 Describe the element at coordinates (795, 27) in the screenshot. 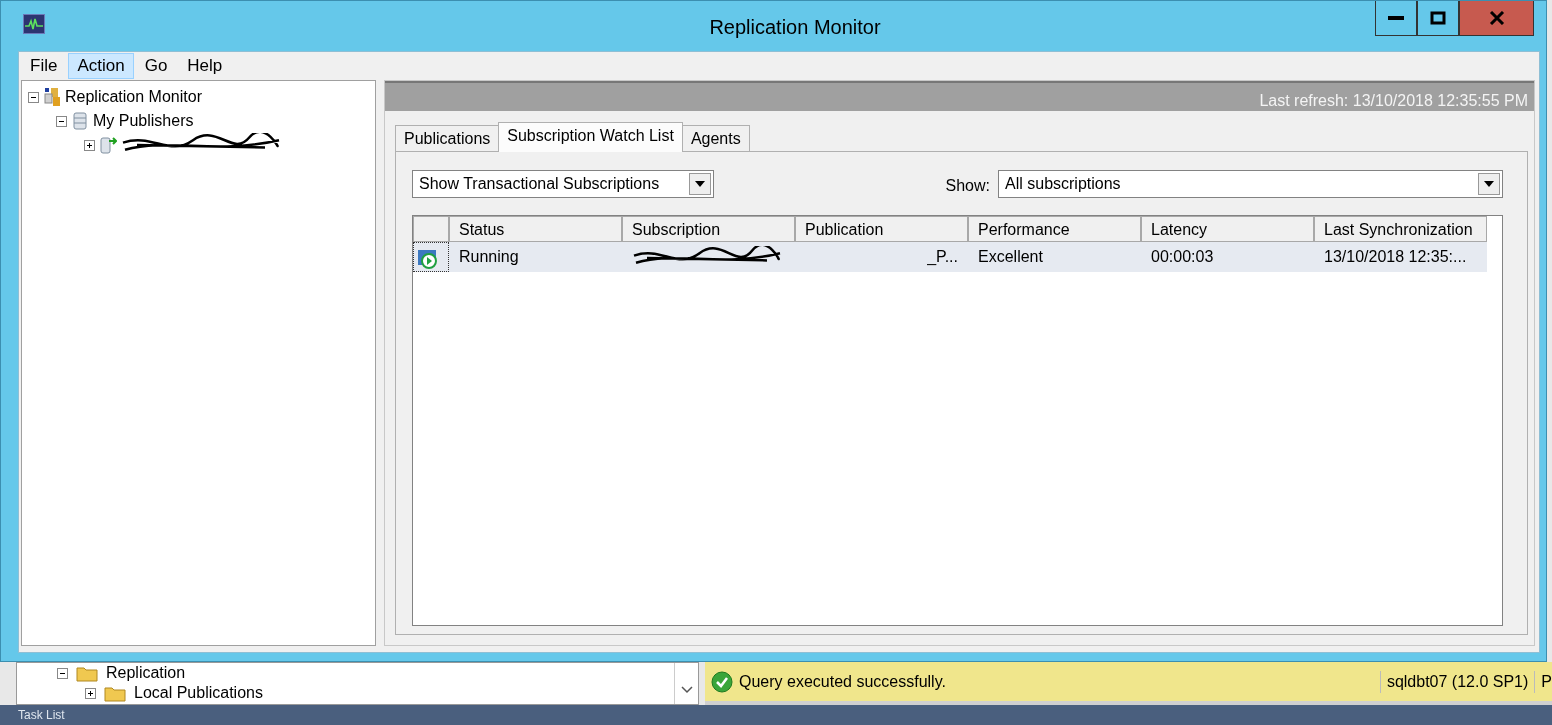

I see `window-title: Replication Monitor` at that location.